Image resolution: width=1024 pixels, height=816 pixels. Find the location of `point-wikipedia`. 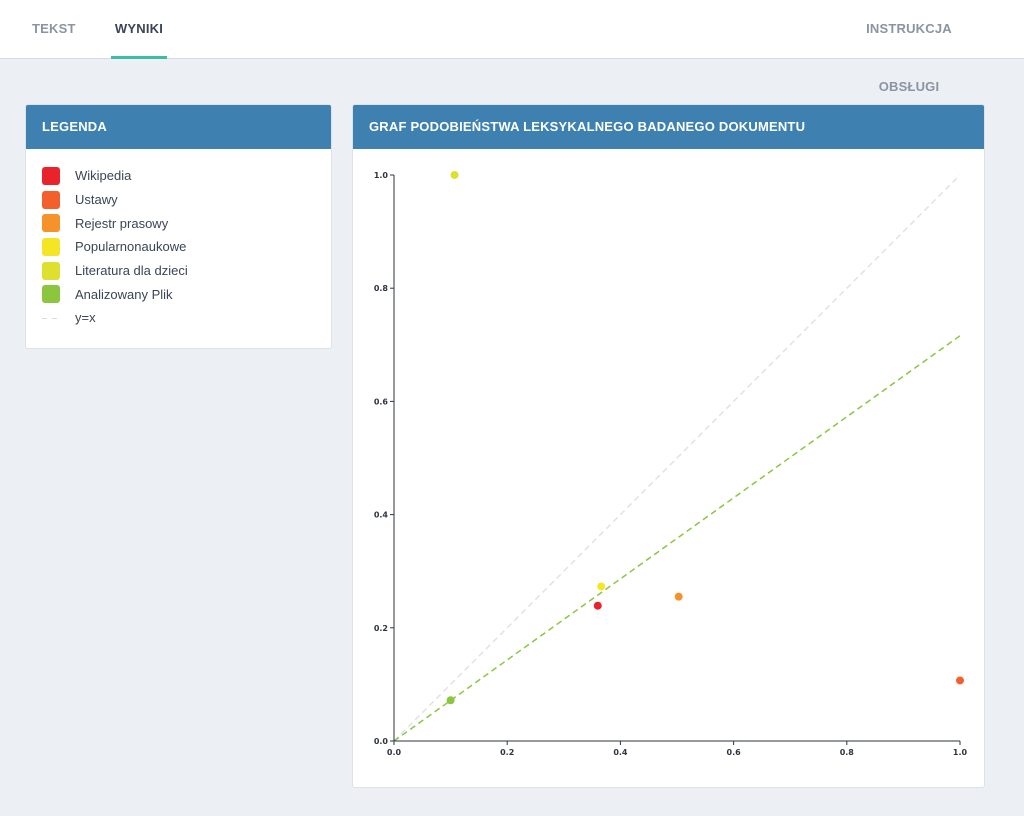

point-wikipedia is located at coordinates (597, 605).